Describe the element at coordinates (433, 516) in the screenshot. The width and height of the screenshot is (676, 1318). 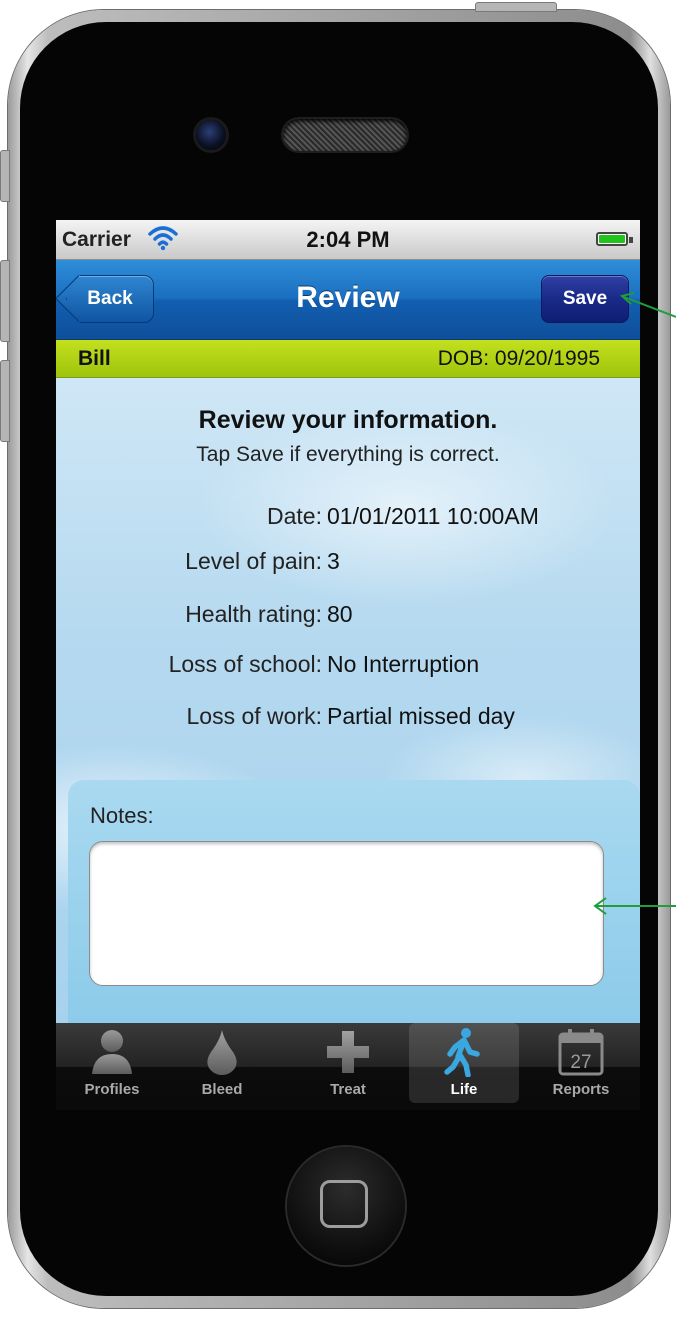
I see `field-value: 01/01/2011 10:00AM` at that location.